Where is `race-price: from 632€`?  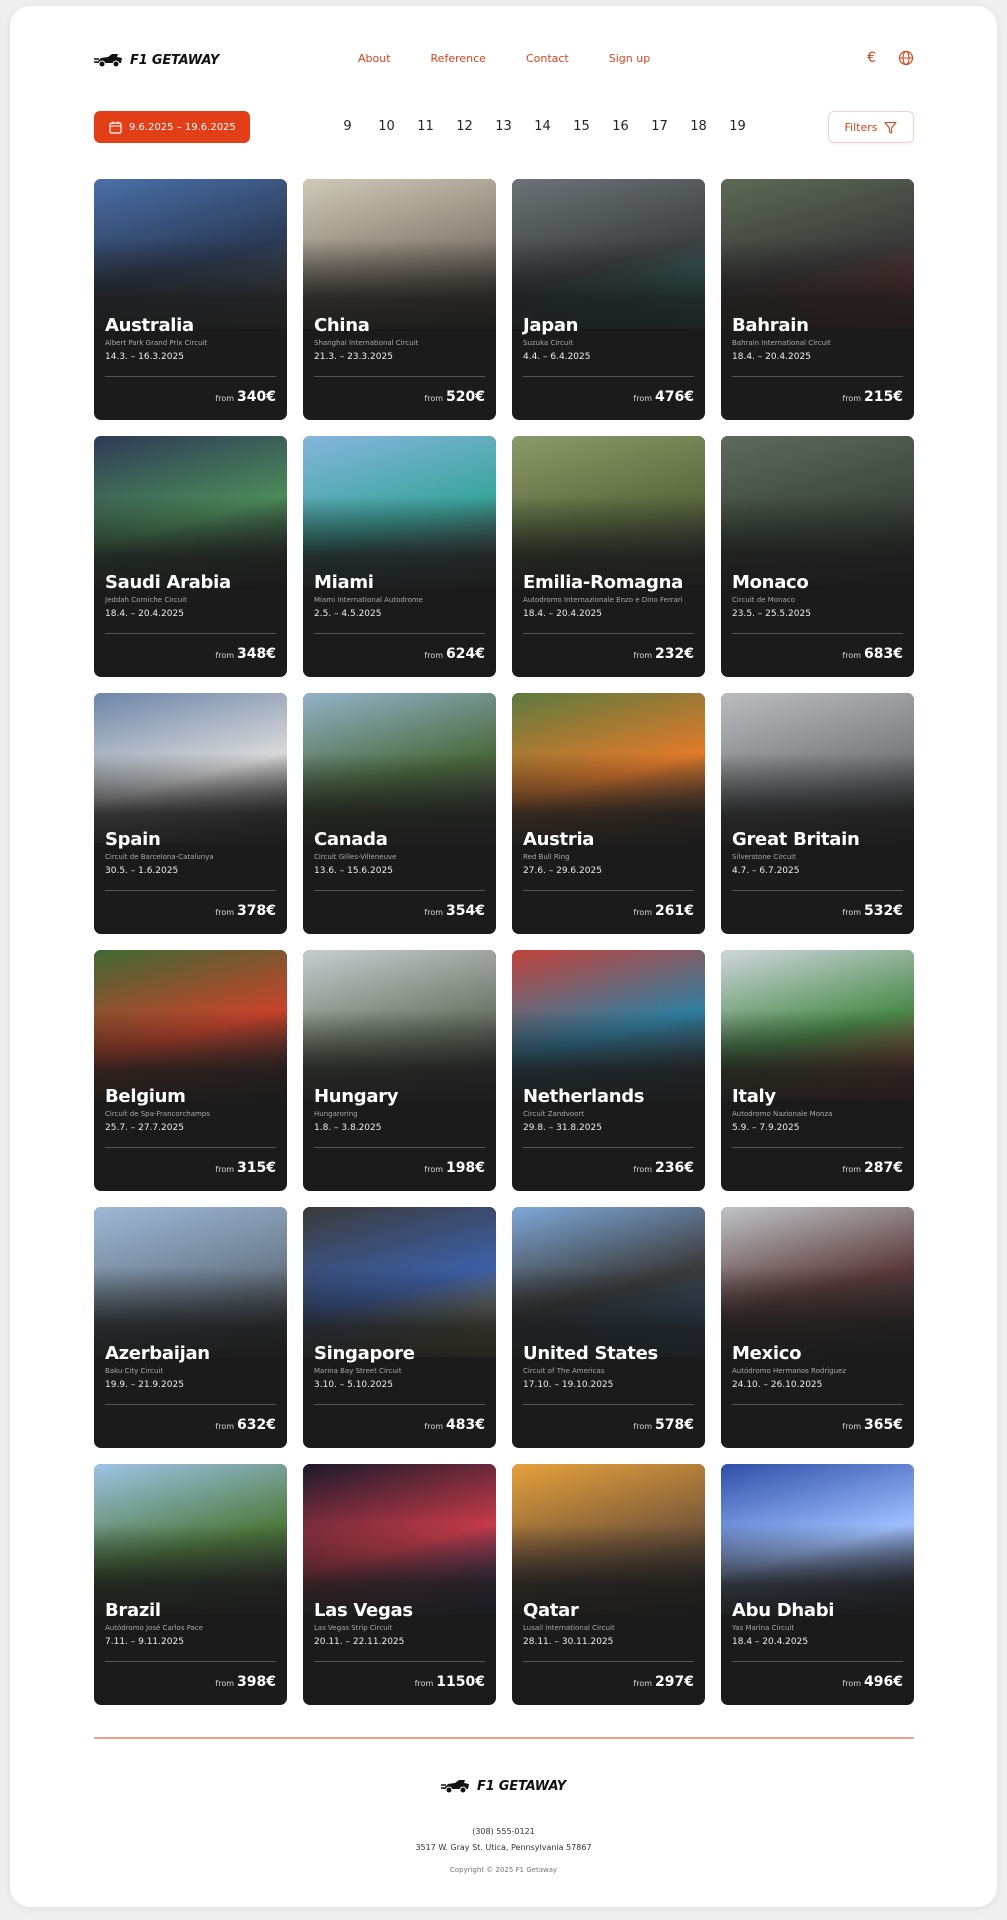
race-price: from 632€ is located at coordinates (245, 1425).